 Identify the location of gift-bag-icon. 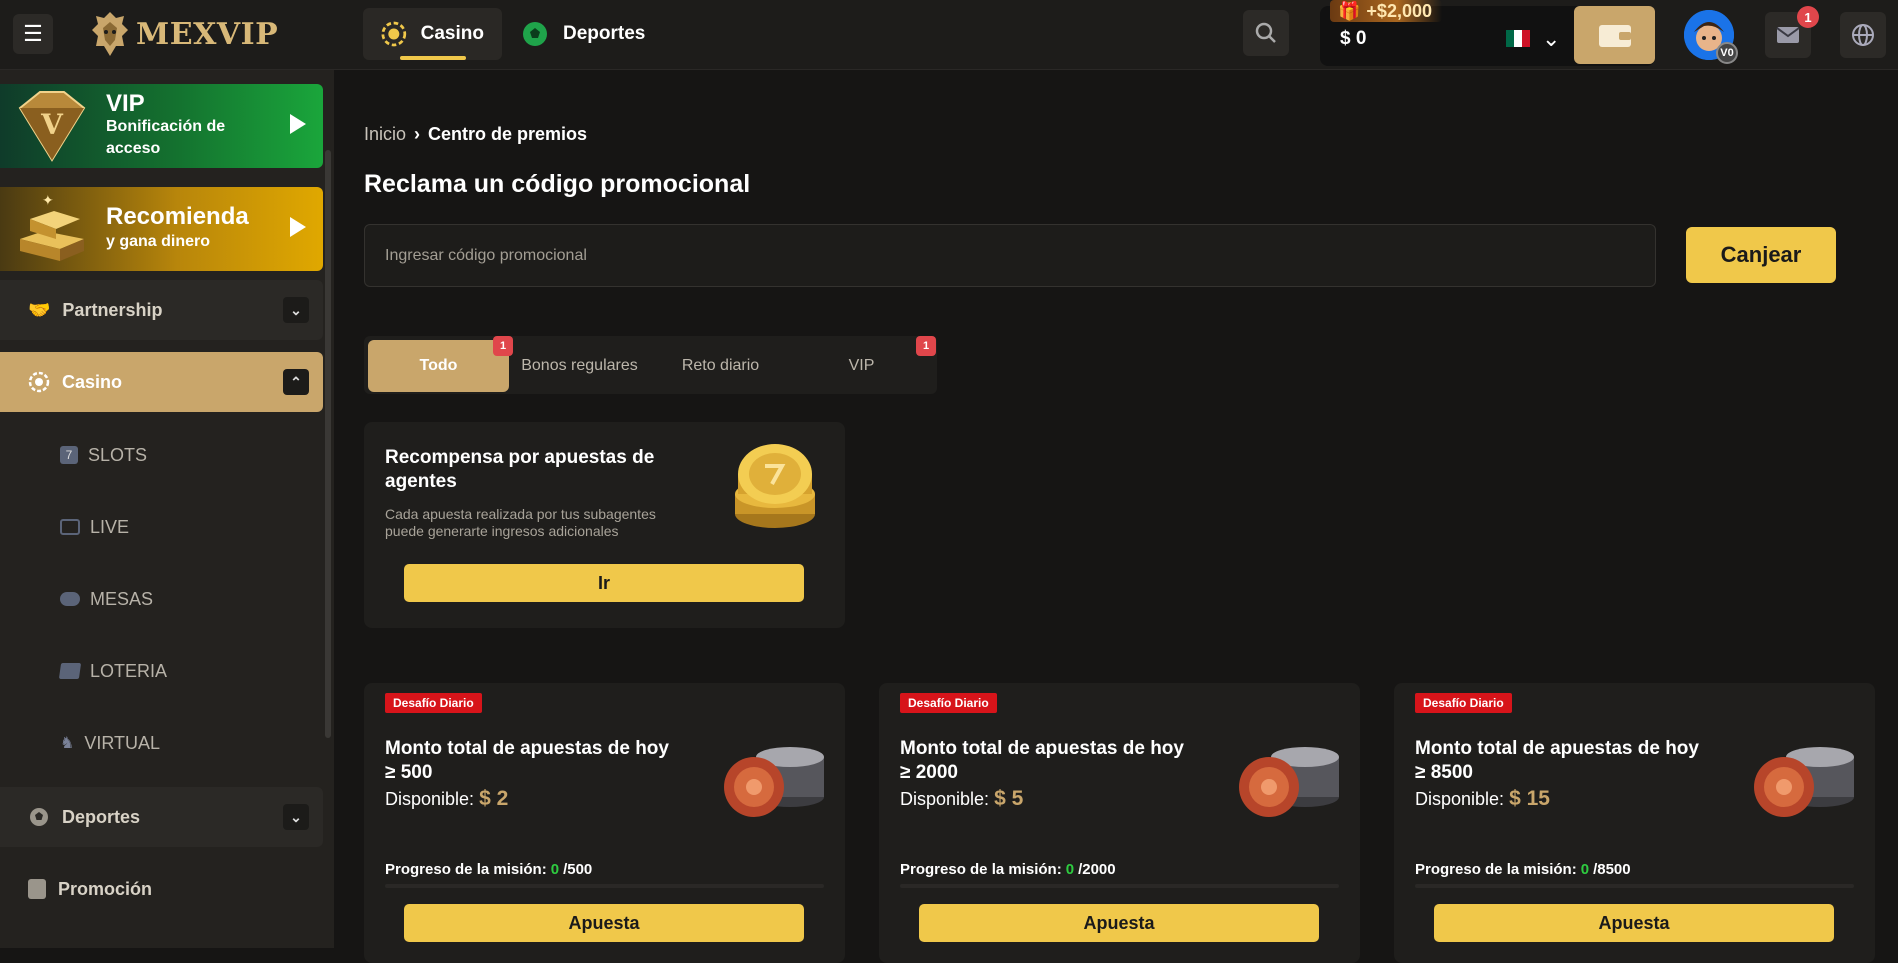
(37, 889).